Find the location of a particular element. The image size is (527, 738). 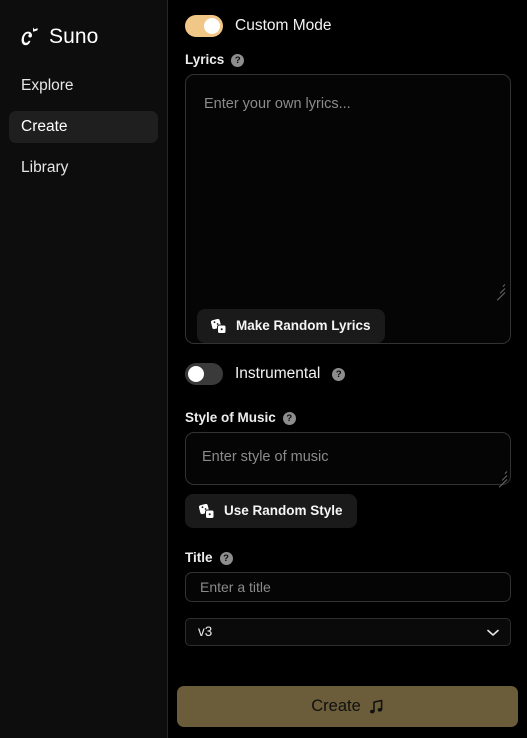

create-button-label: Create is located at coordinates (336, 706).